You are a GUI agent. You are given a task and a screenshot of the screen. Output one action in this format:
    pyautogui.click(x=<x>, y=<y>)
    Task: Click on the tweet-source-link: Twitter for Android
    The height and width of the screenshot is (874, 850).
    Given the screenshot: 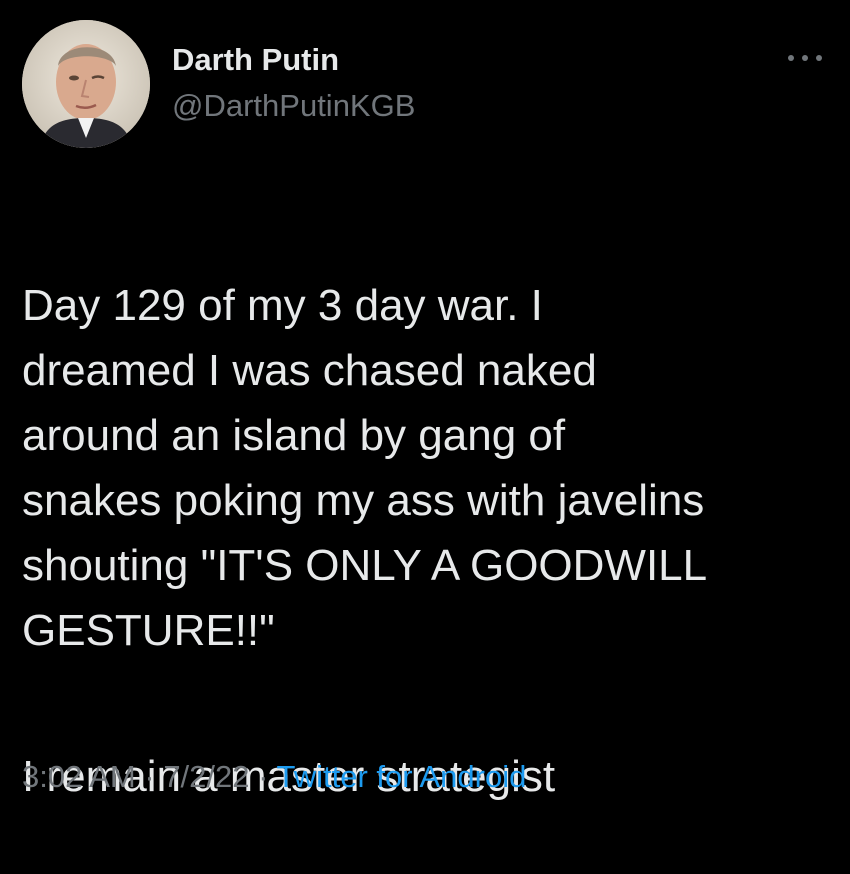 What is the action you would take?
    pyautogui.click(x=402, y=776)
    